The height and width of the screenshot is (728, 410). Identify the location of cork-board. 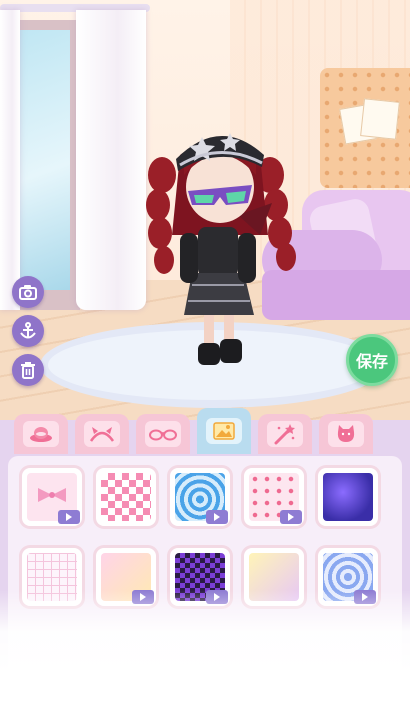
(365, 128).